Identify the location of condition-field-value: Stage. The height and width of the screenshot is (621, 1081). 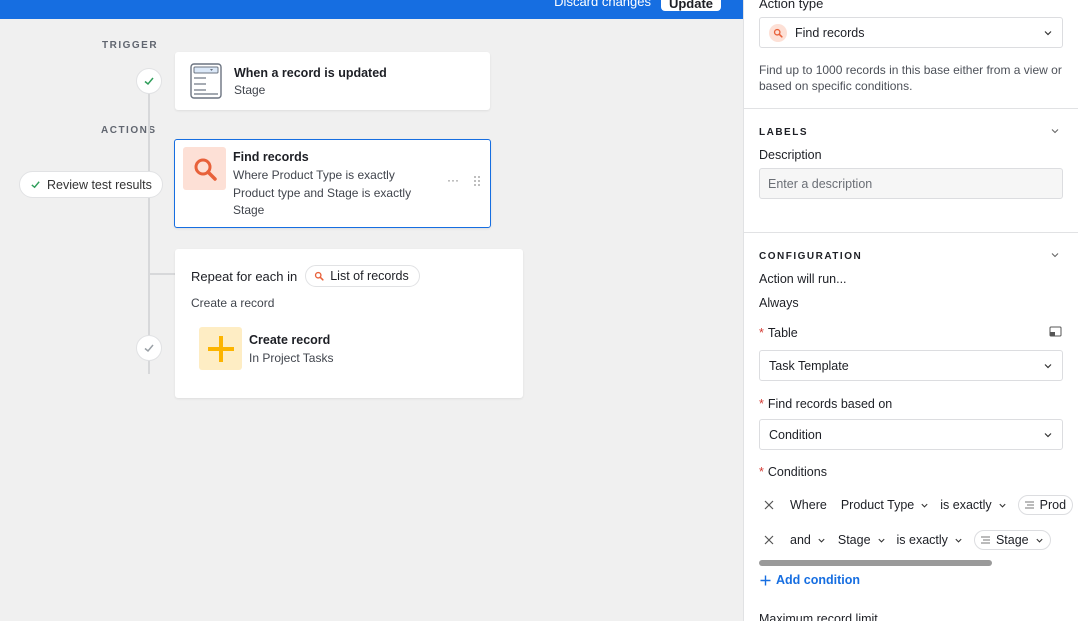
(854, 540).